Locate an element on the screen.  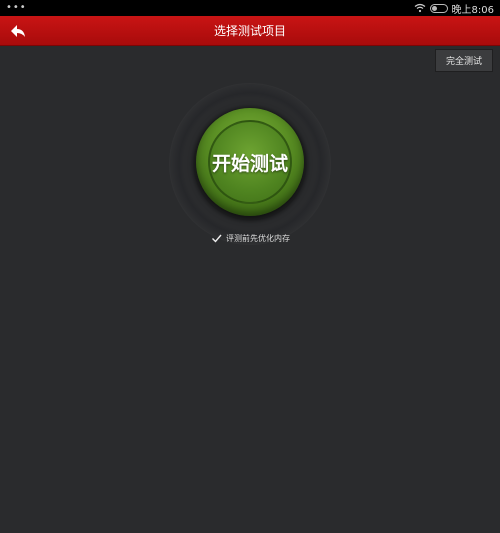
back-button is located at coordinates (18, 31).